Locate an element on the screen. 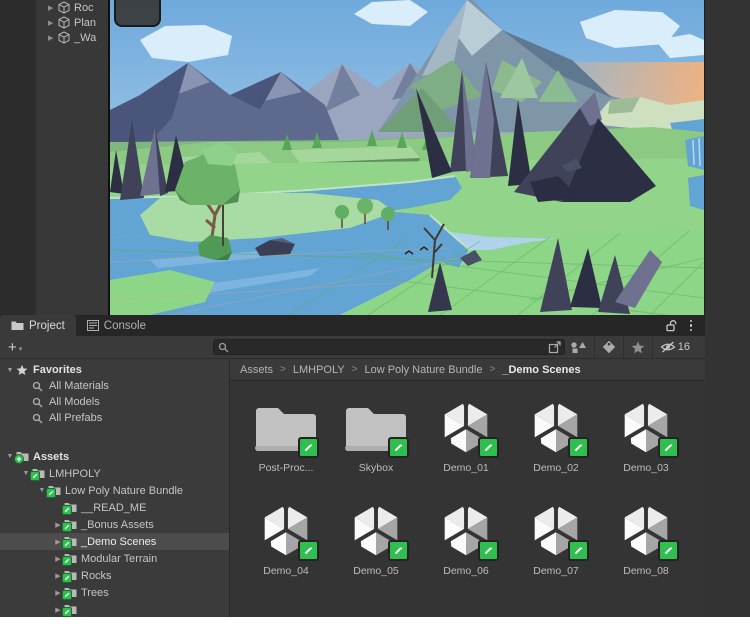  search-field is located at coordinates (389, 347).